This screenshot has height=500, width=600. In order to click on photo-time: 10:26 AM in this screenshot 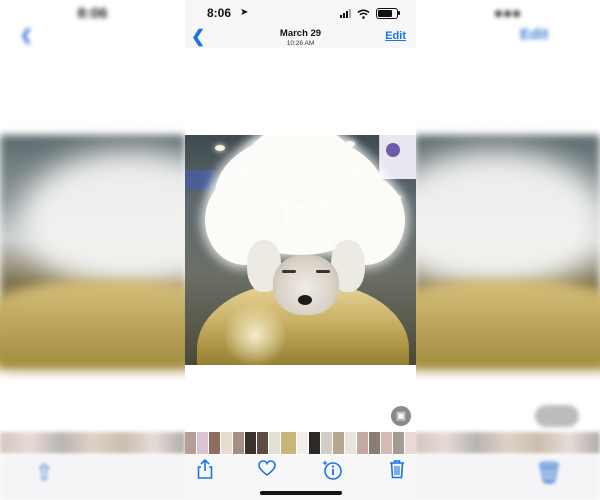, I will do `click(300, 43)`.